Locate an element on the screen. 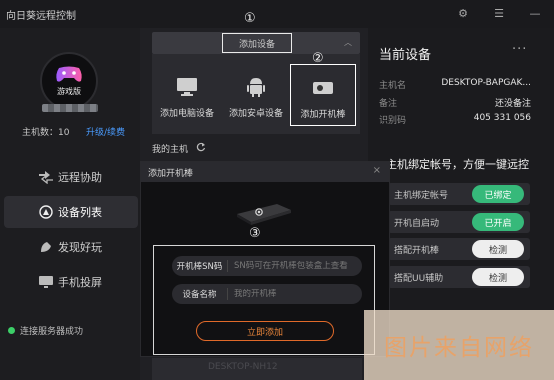  add-device-header: 添加设备 ︿ is located at coordinates (256, 43).